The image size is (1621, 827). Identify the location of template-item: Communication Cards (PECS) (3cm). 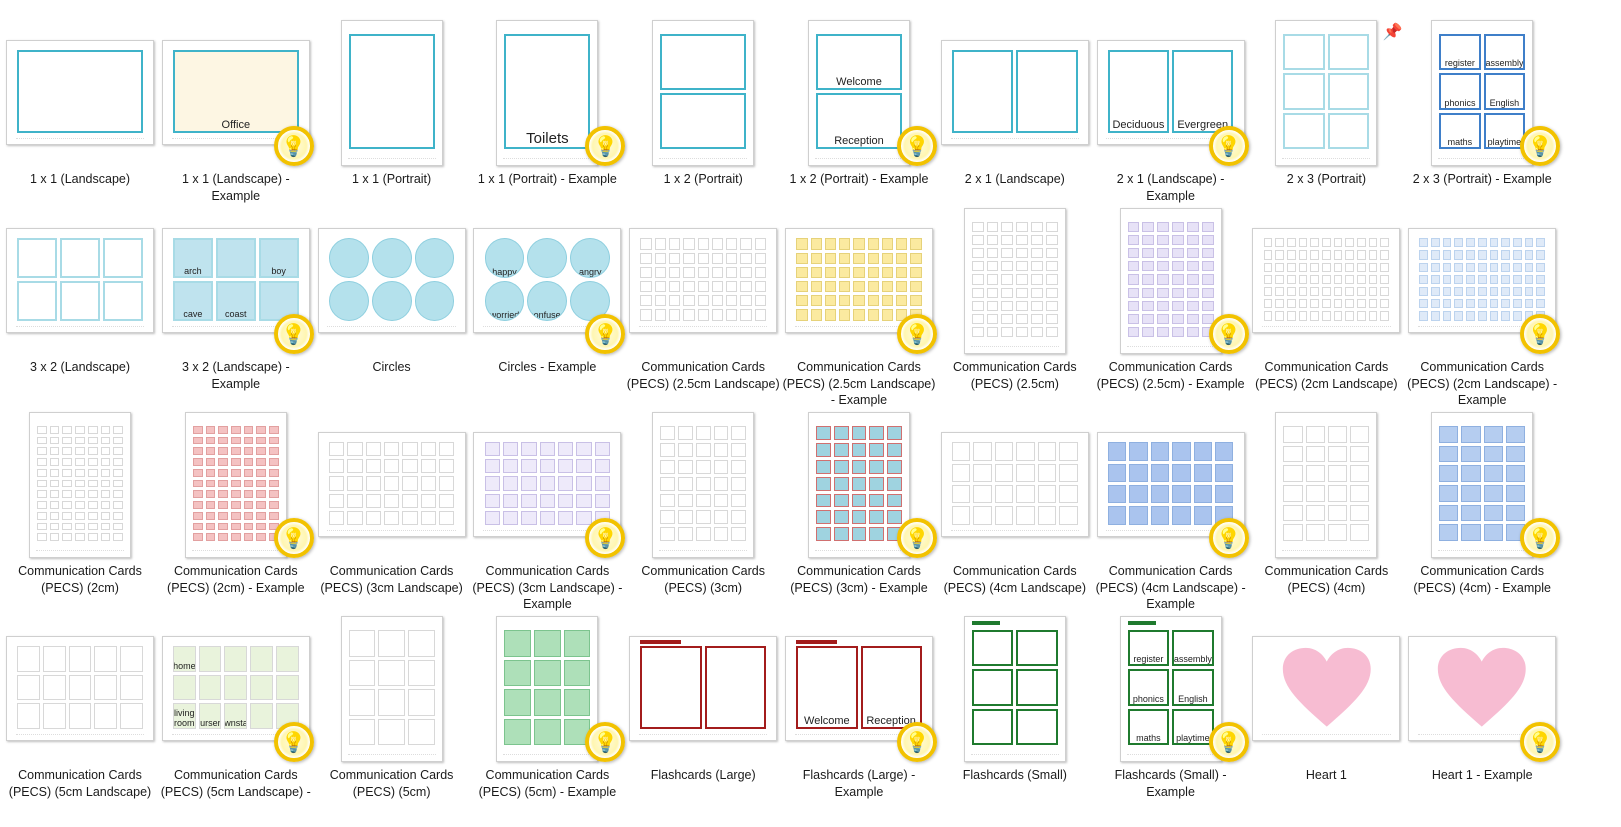
(703, 510).